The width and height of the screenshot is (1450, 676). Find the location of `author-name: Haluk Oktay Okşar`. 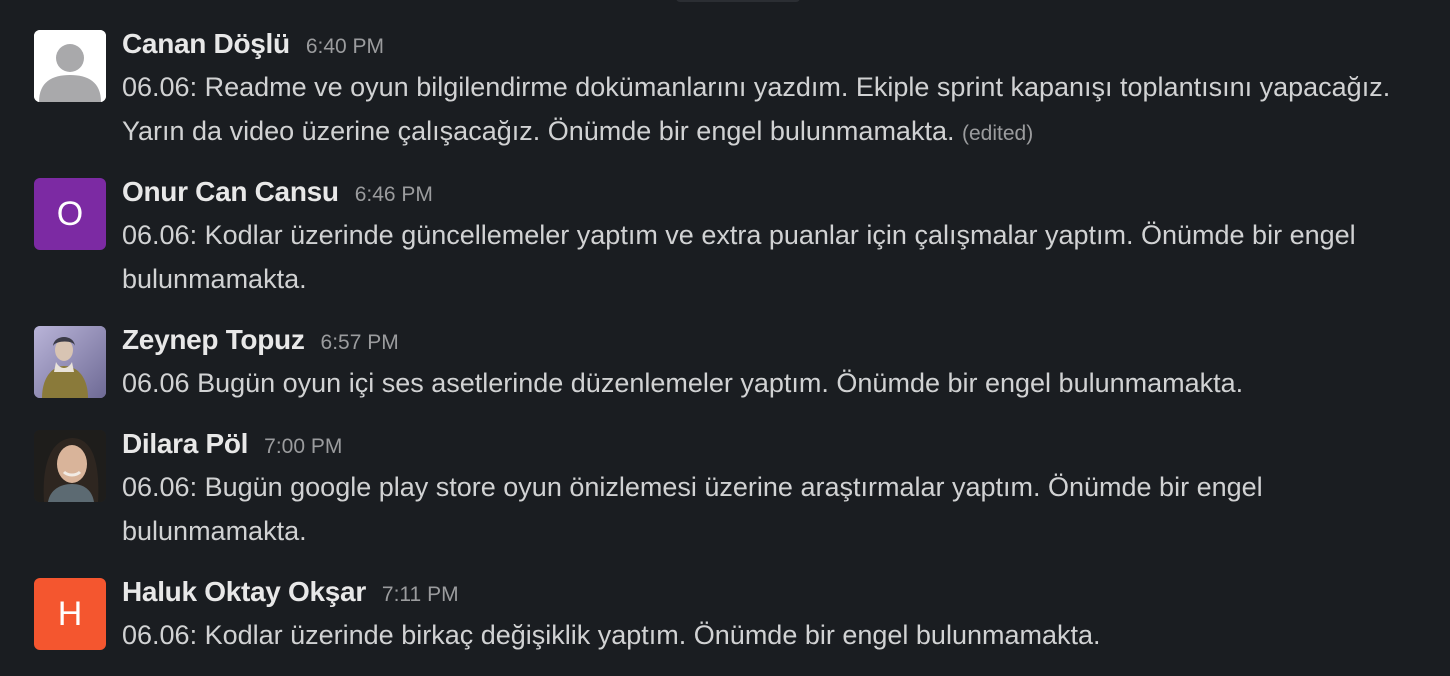

author-name: Haluk Oktay Okşar is located at coordinates (244, 592).